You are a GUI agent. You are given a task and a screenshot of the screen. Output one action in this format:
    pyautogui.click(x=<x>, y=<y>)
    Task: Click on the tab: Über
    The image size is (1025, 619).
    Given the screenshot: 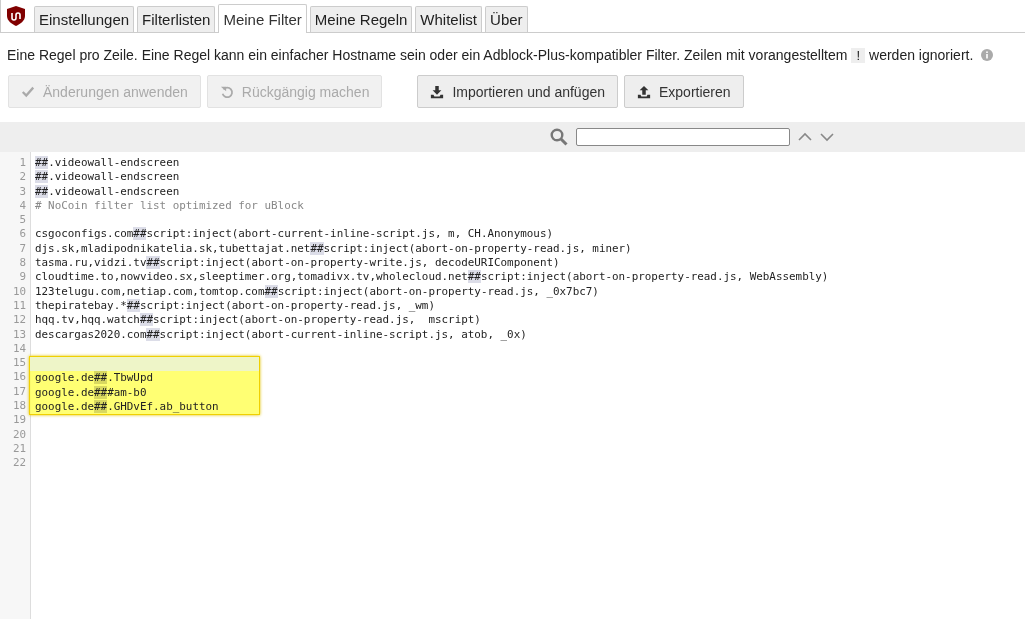 What is the action you would take?
    pyautogui.click(x=506, y=19)
    